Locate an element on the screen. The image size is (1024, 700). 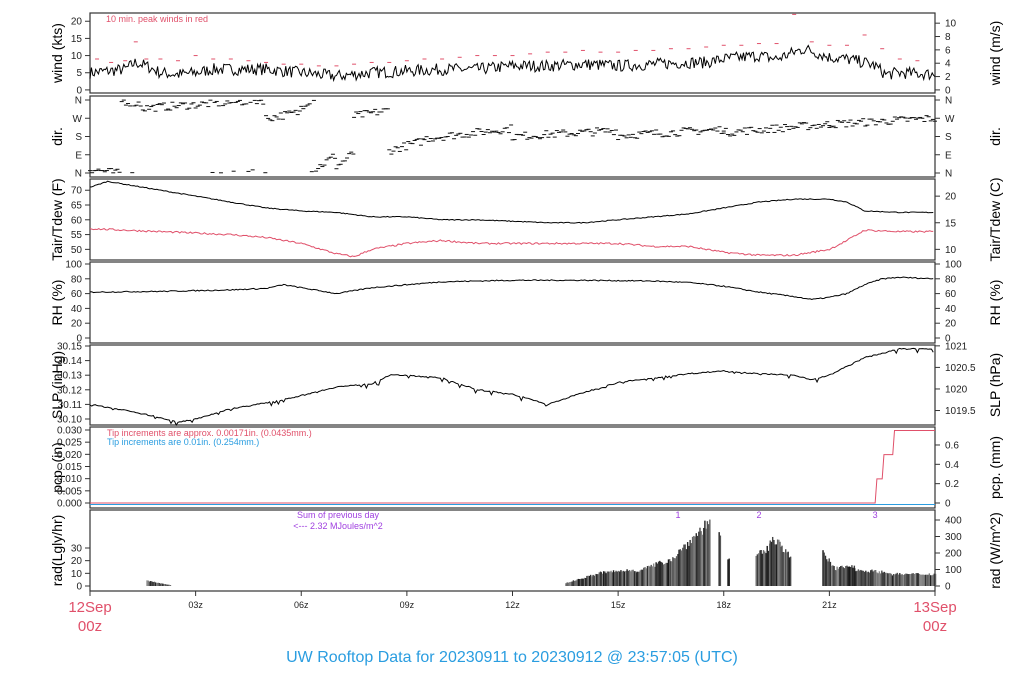
y-tick-label-dir-0: N is located at coordinates (78, 174).